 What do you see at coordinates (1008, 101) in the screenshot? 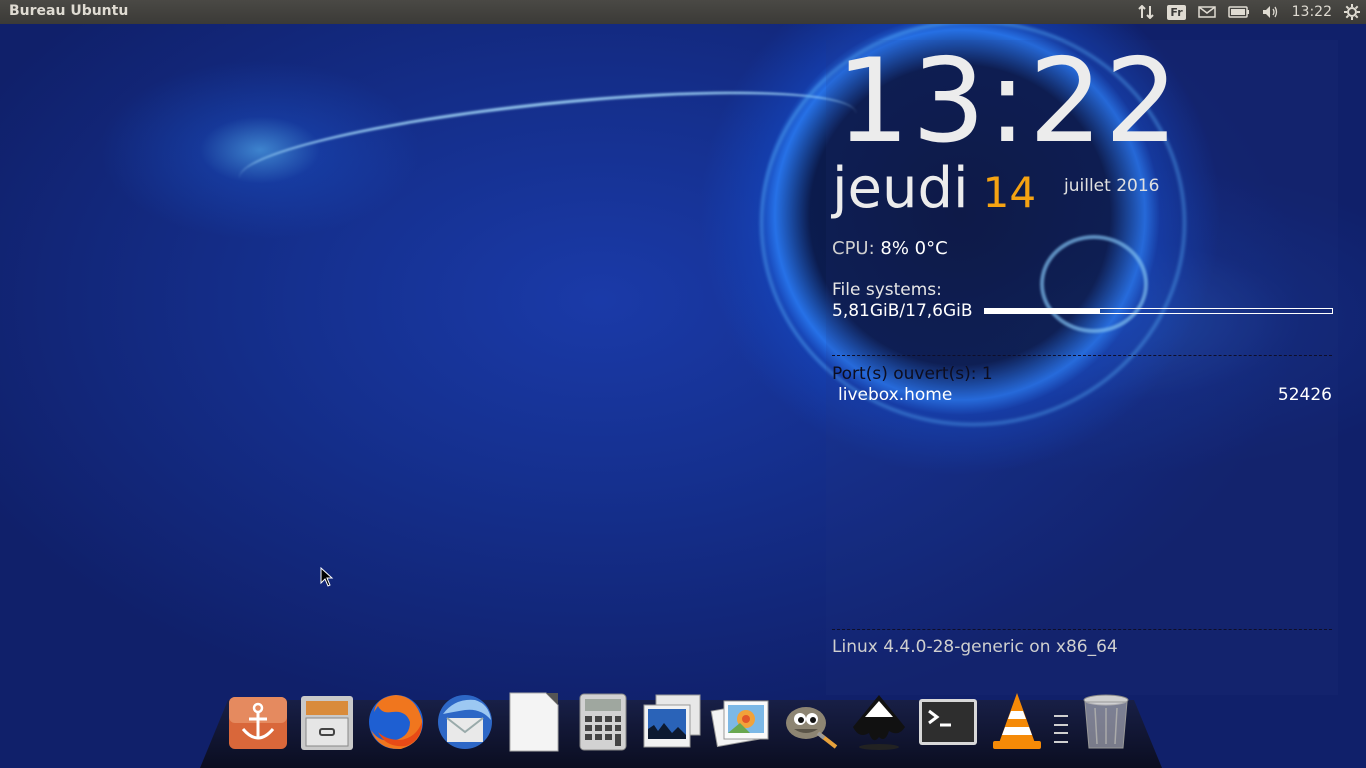
I see `conky-clock: 13:22` at bounding box center [1008, 101].